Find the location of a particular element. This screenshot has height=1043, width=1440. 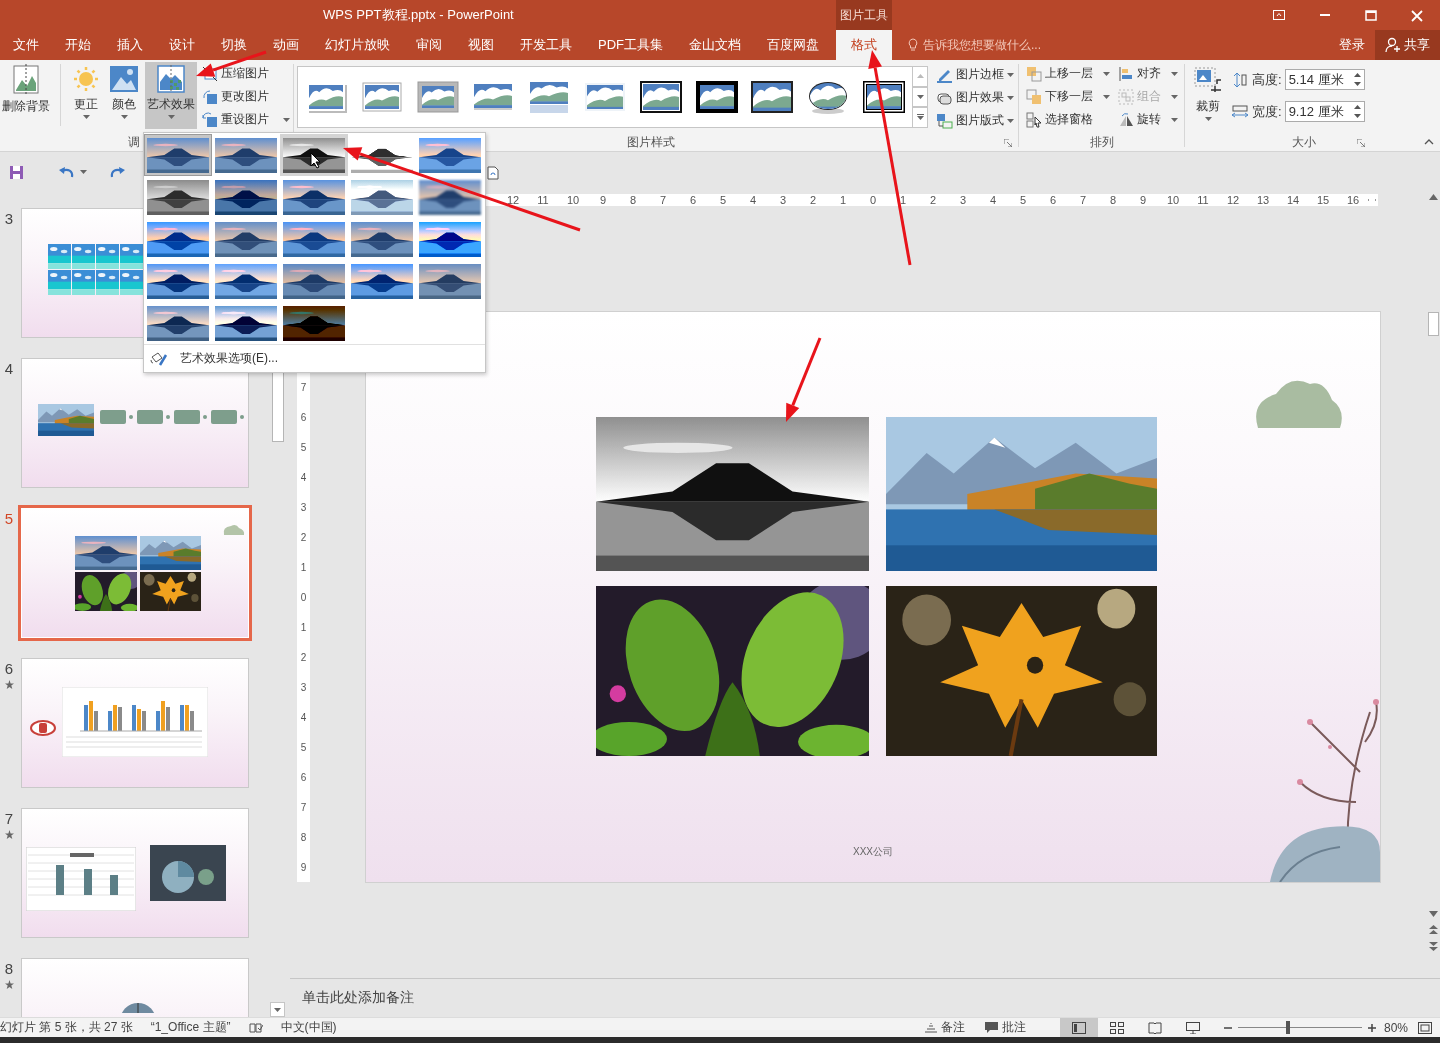

ruler-number: 9 is located at coordinates (303, 867).